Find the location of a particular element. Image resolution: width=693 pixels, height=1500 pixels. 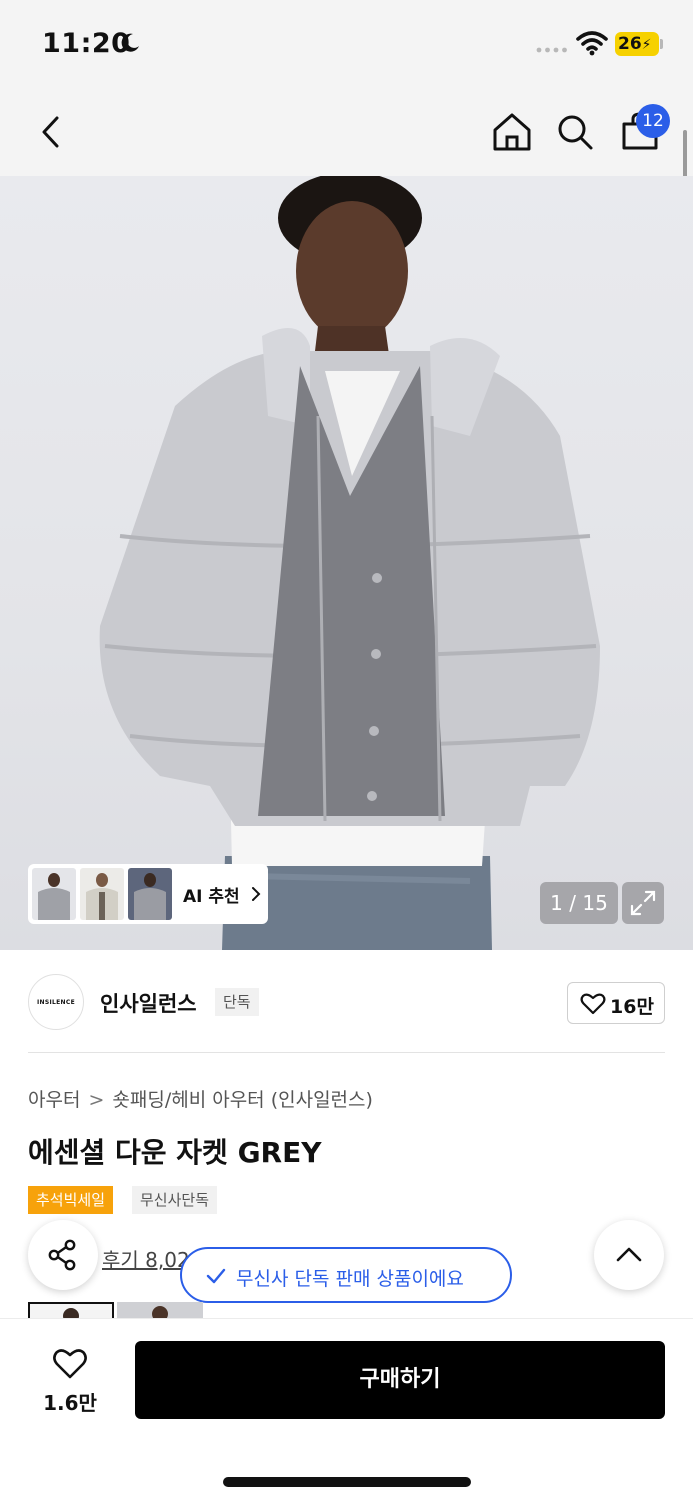

cellular-signal-icon is located at coordinates (551, 50).